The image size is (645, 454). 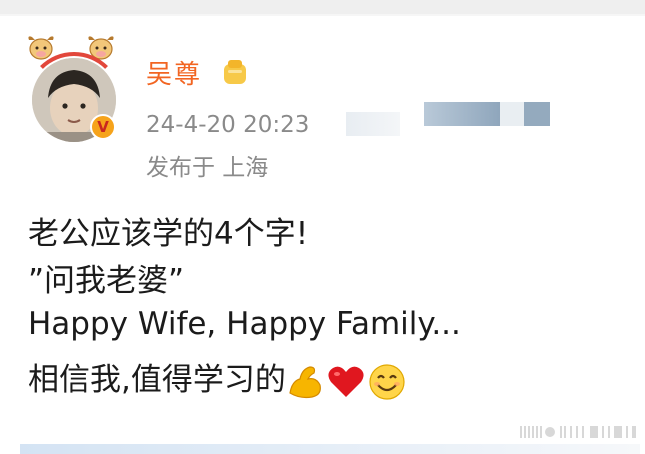 I want to click on post-text-line-4-text: 相信我,值得学习的, so click(x=157, y=380).